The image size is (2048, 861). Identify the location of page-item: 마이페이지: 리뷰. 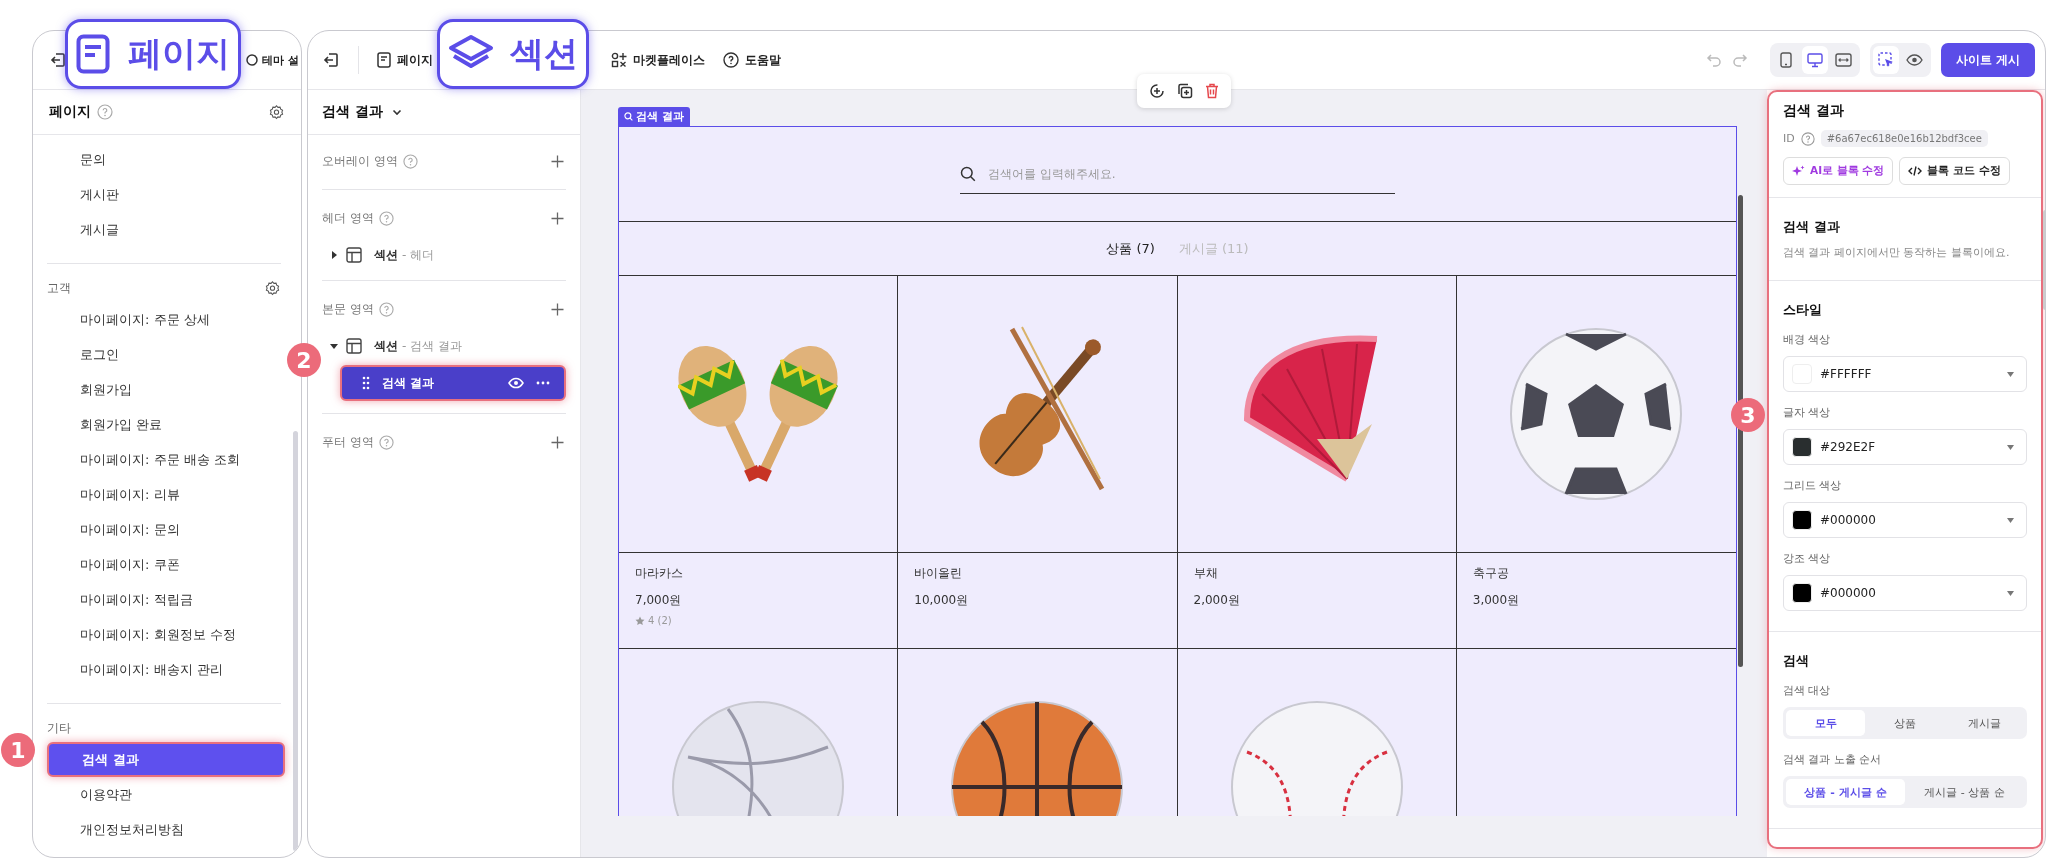
(166, 494).